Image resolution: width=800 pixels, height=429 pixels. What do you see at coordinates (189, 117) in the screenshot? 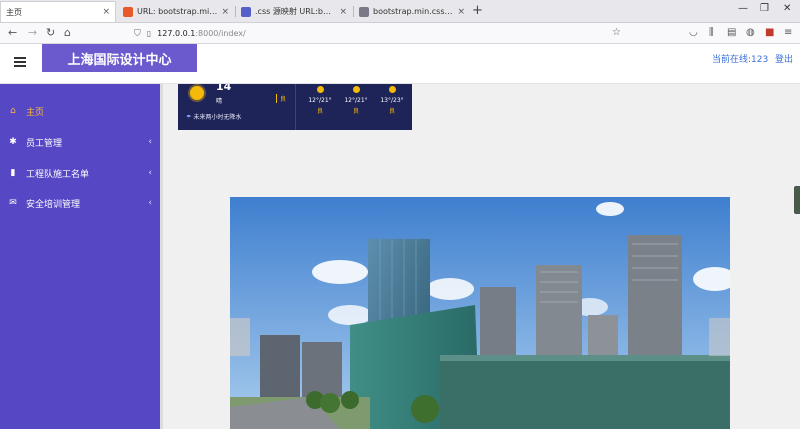
I see `rain-icon: ☂` at bounding box center [189, 117].